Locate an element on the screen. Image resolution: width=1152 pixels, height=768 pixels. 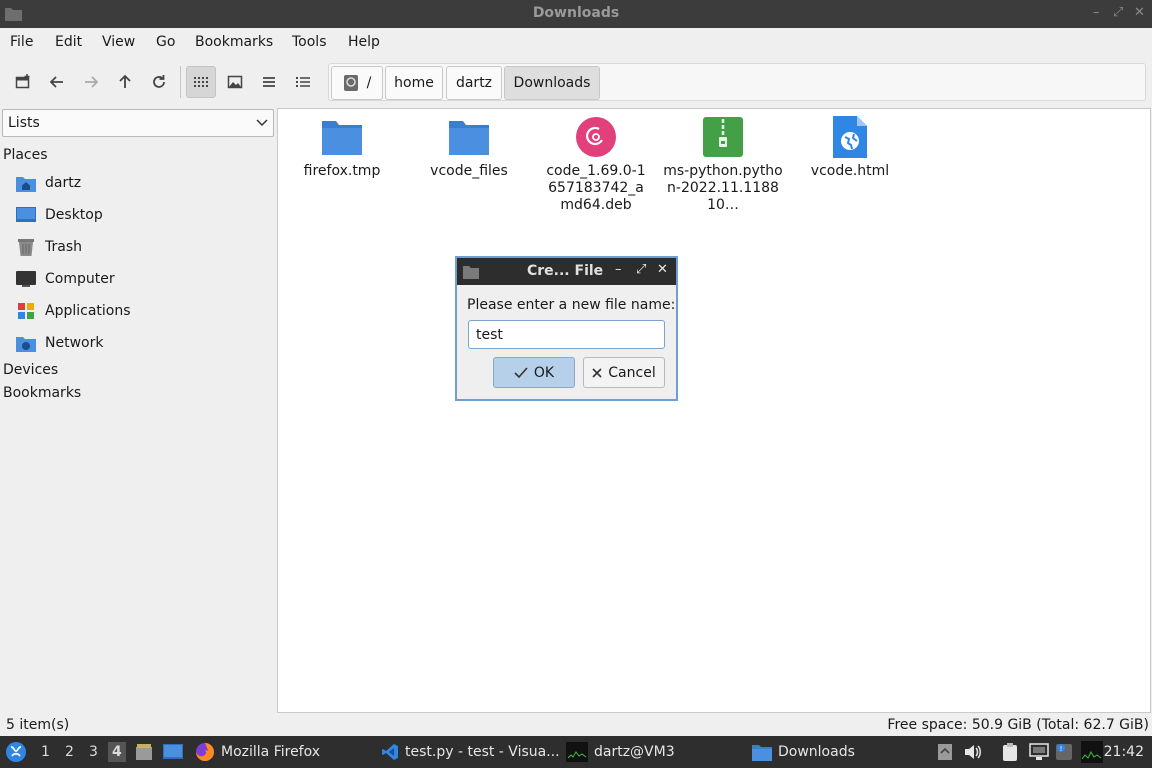
menu-tools: Tools is located at coordinates (309, 42).